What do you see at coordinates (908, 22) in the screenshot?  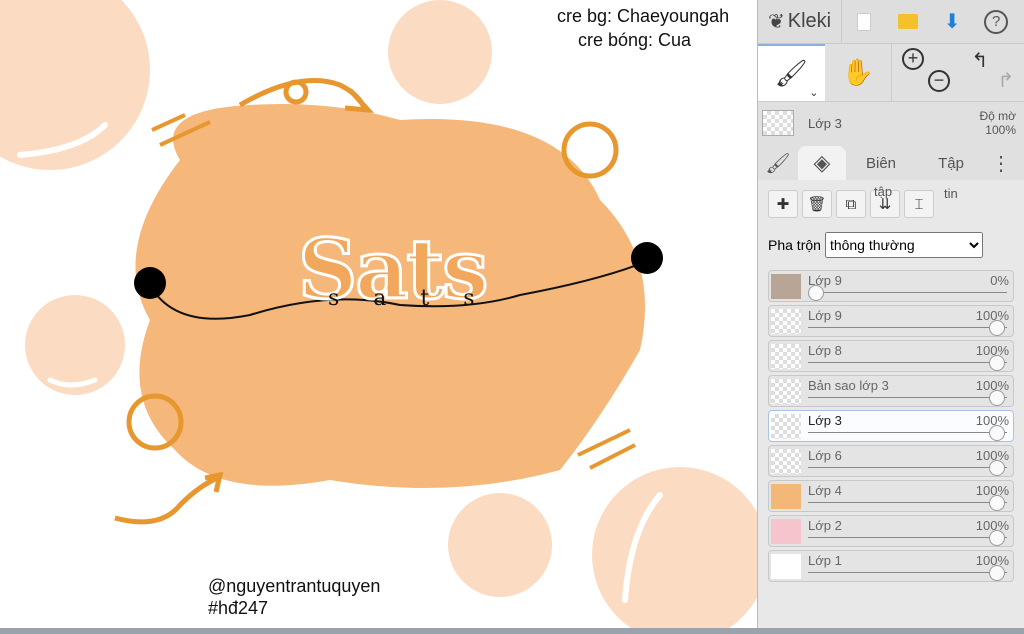 I see `open-folder-icon` at bounding box center [908, 22].